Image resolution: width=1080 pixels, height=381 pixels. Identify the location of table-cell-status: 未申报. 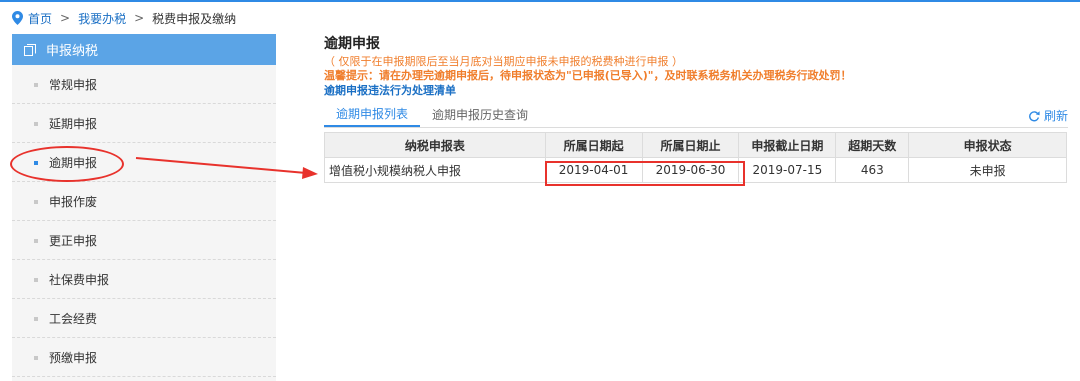
(987, 170).